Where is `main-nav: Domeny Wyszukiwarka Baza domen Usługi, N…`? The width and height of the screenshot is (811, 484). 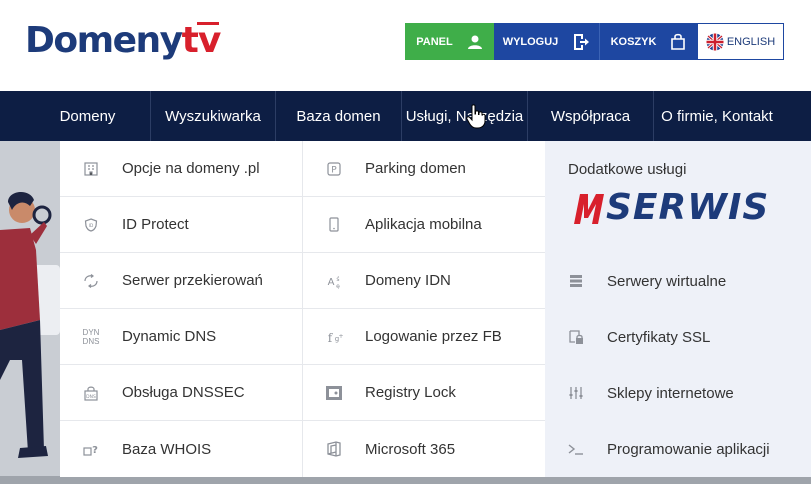
main-nav: Domeny Wyszukiwarka Baza domen Usługi, N… is located at coordinates (405, 116).